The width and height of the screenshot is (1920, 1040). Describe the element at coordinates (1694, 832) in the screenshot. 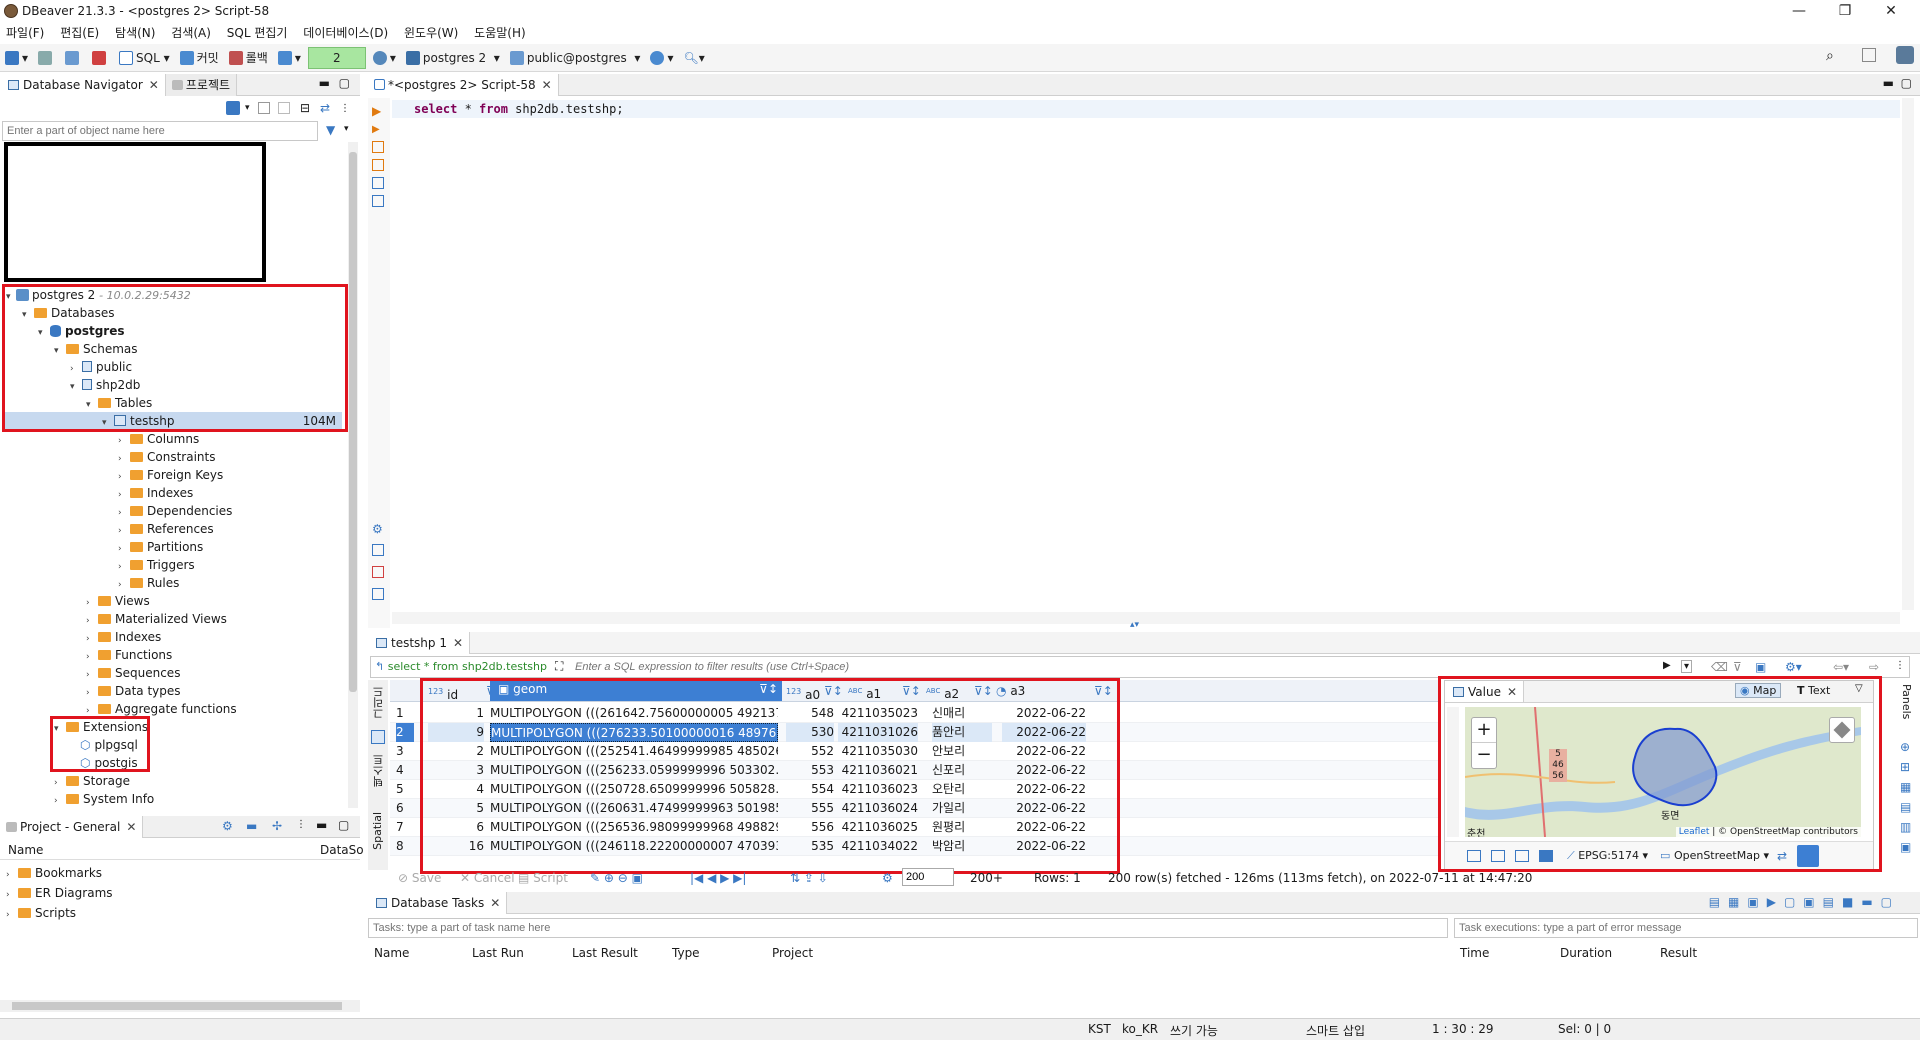

I see `leaflet-link: Leaflet` at that location.